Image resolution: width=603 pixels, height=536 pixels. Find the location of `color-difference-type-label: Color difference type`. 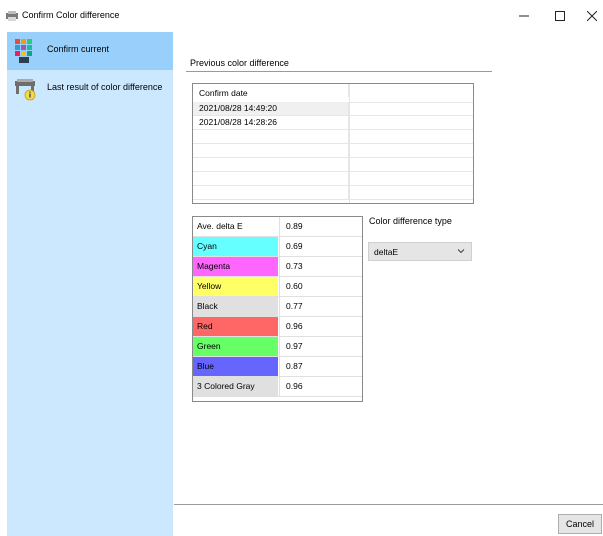

color-difference-type-label: Color difference type is located at coordinates (410, 221).